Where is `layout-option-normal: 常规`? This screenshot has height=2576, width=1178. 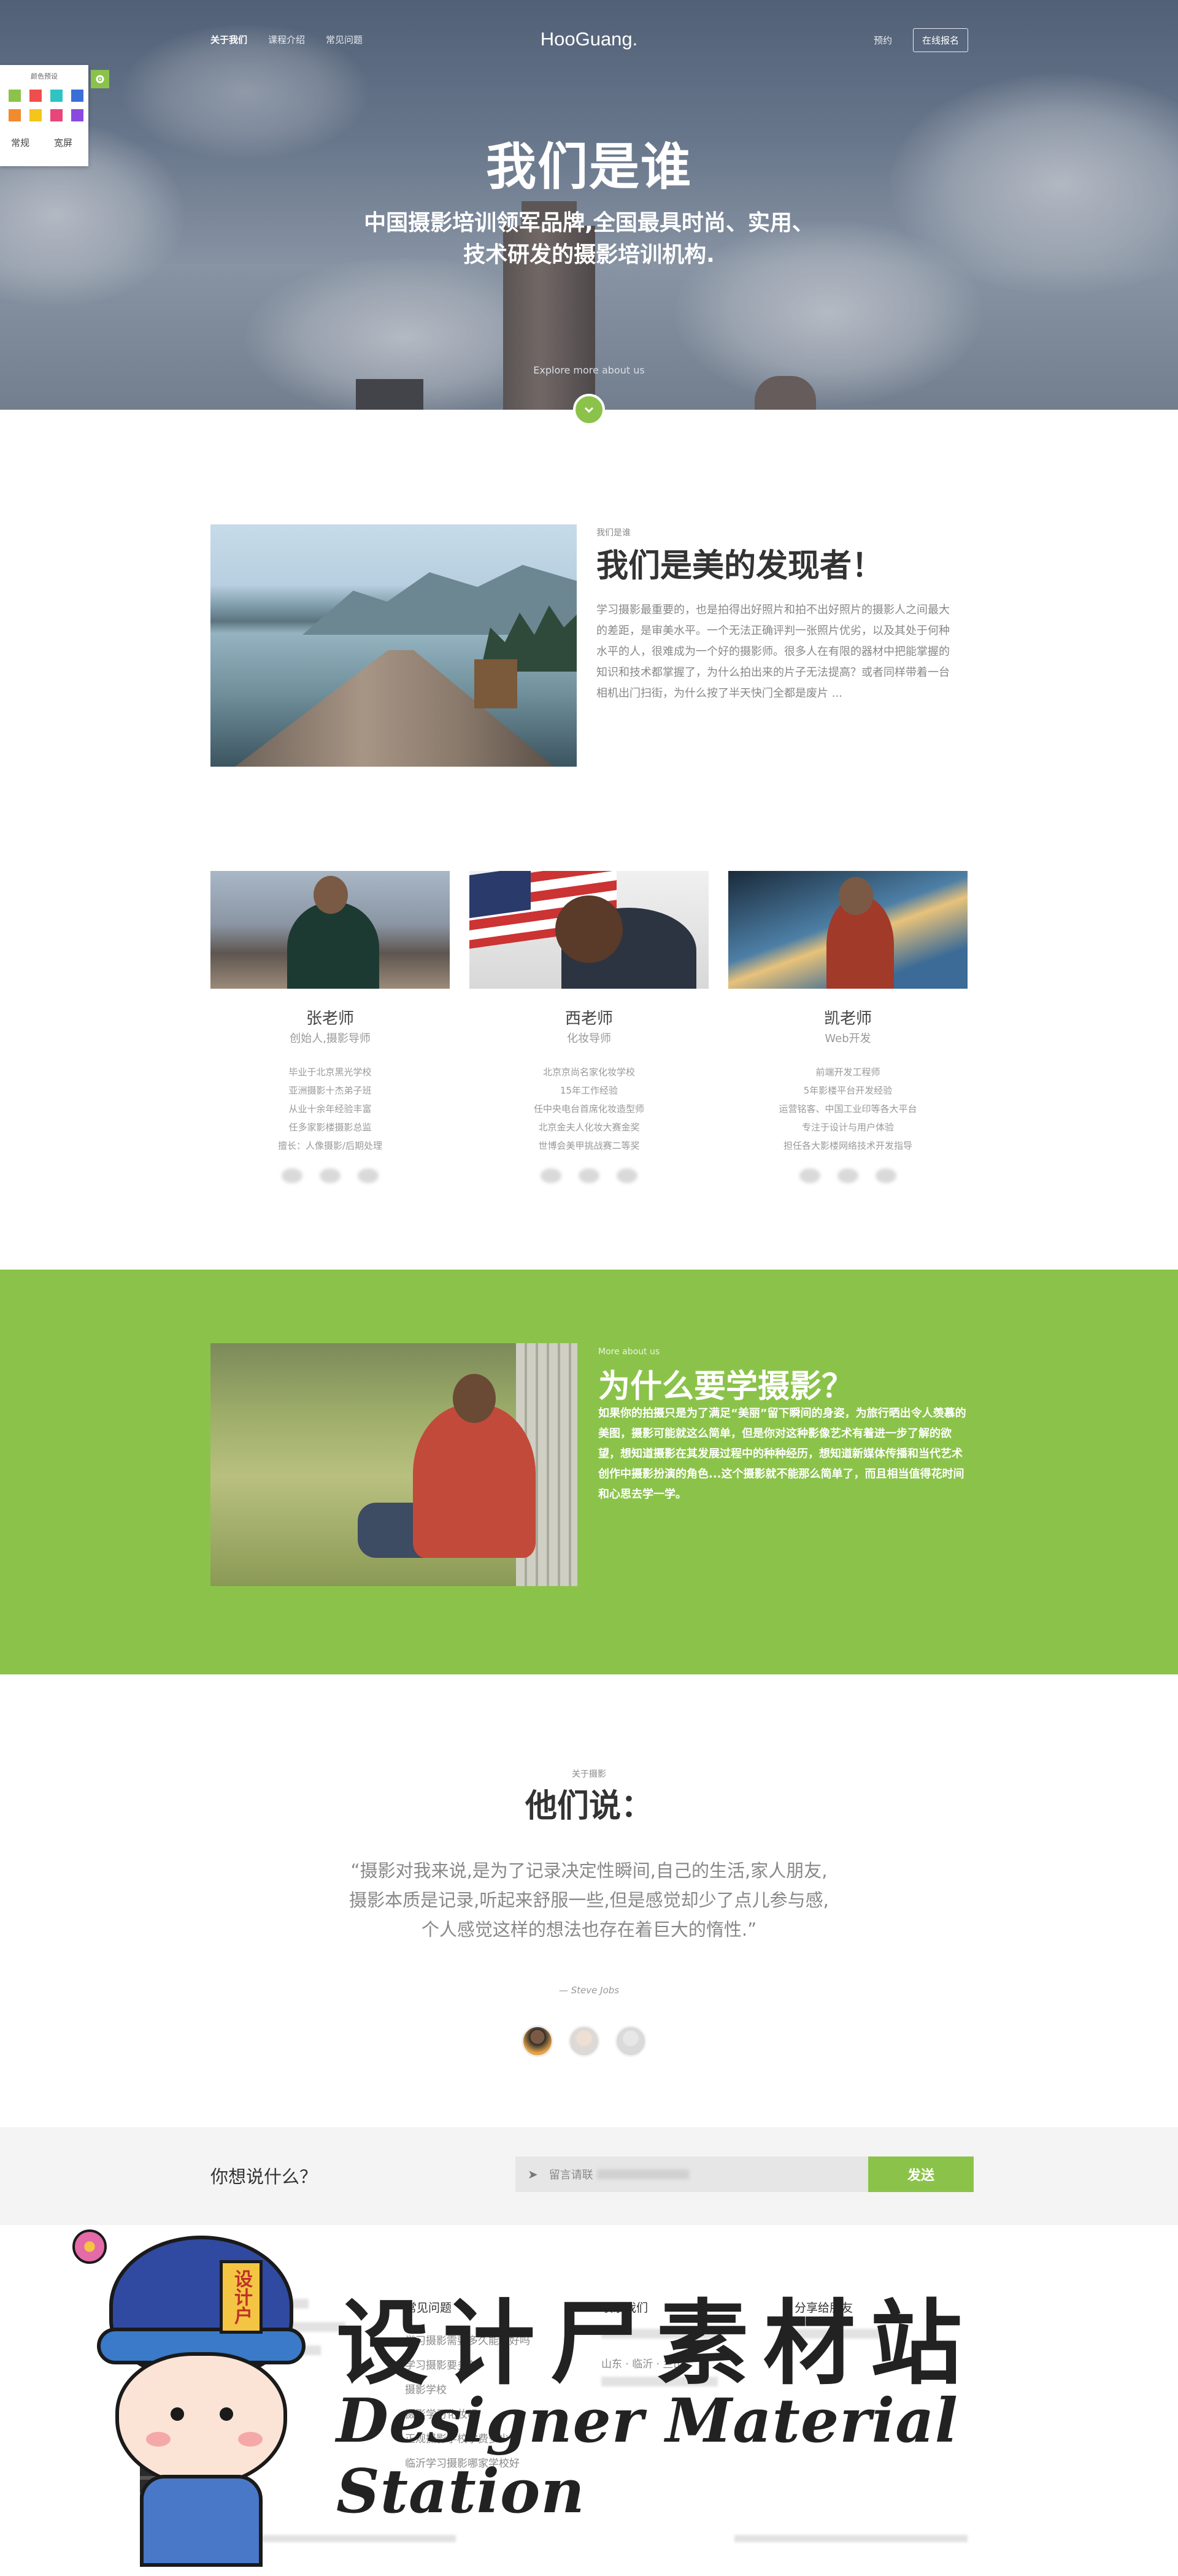 layout-option-normal: 常规 is located at coordinates (20, 142).